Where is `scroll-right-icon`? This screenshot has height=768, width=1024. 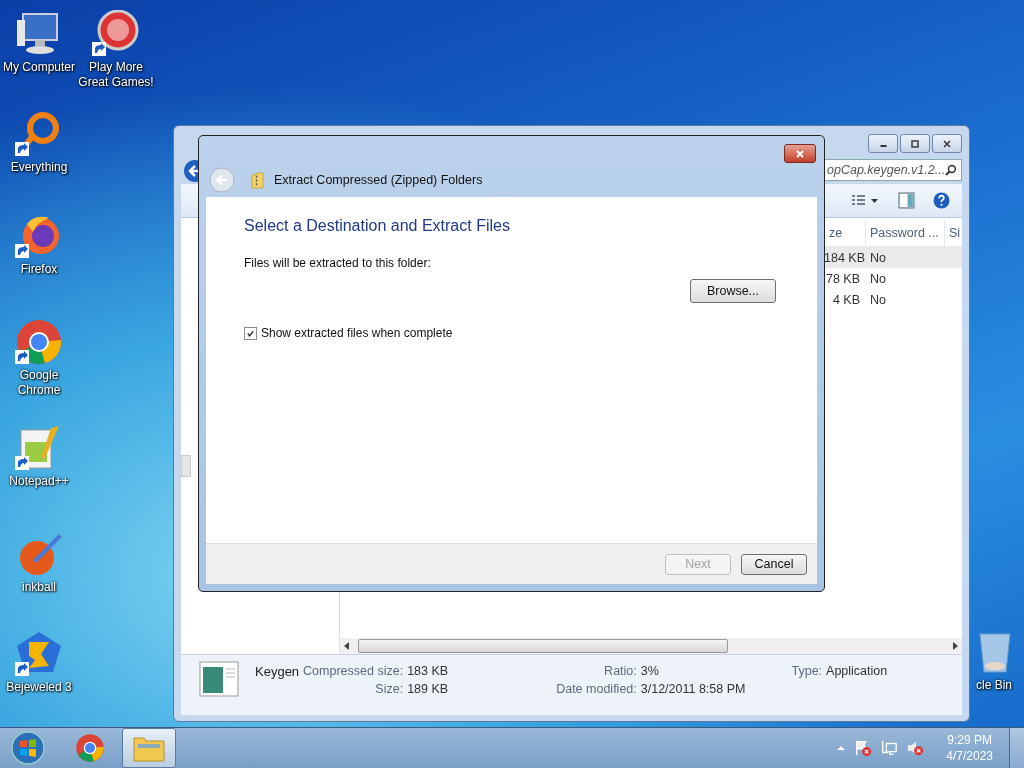
scroll-right-icon is located at coordinates (955, 646).